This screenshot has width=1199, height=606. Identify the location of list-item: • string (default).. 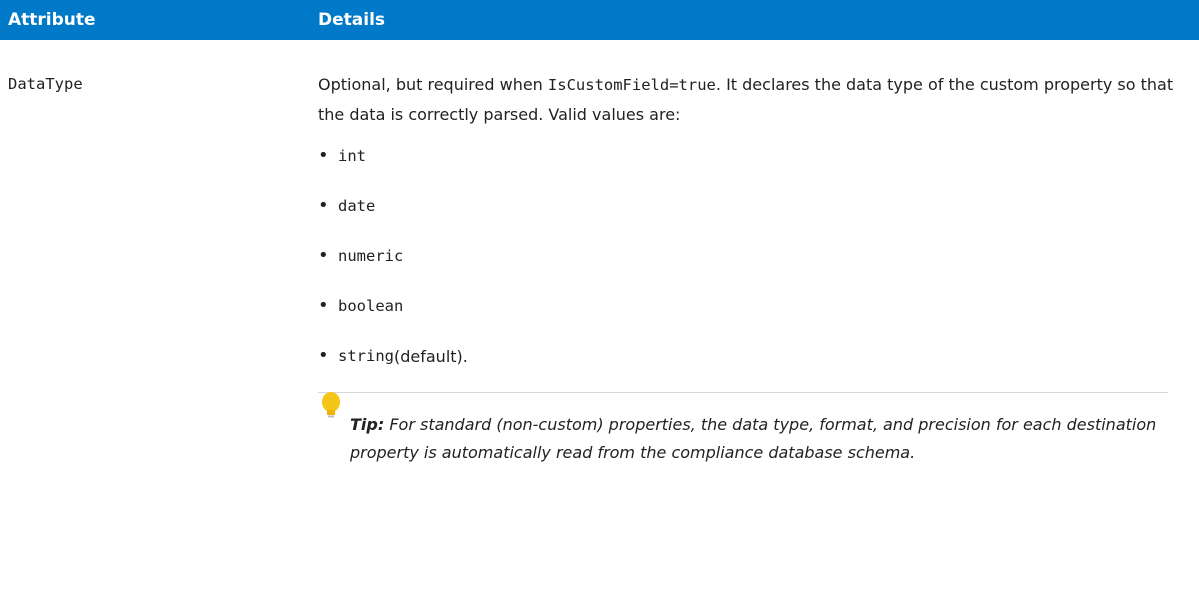
(748, 356).